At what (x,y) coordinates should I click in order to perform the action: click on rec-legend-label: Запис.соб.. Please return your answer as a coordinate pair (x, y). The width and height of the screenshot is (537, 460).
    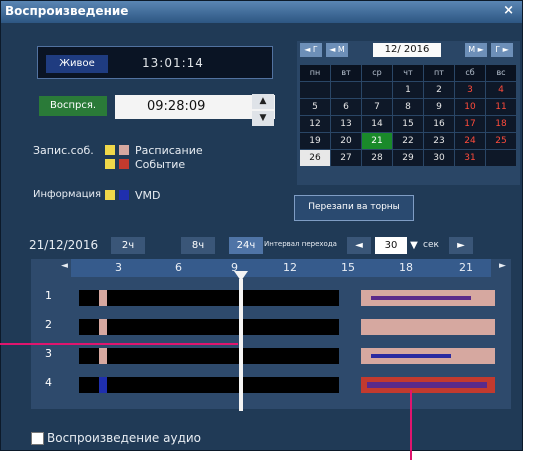
    Looking at the image, I should click on (63, 150).